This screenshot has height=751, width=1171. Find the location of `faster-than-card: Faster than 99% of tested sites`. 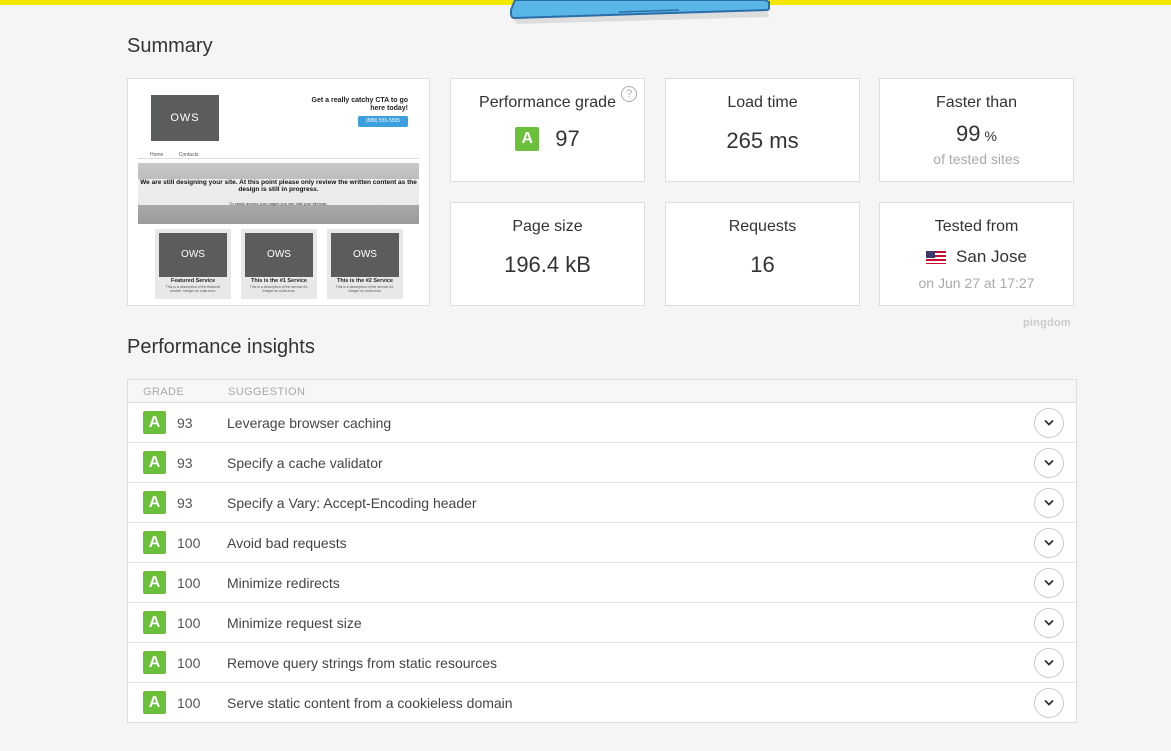

faster-than-card: Faster than 99% of tested sites is located at coordinates (976, 130).